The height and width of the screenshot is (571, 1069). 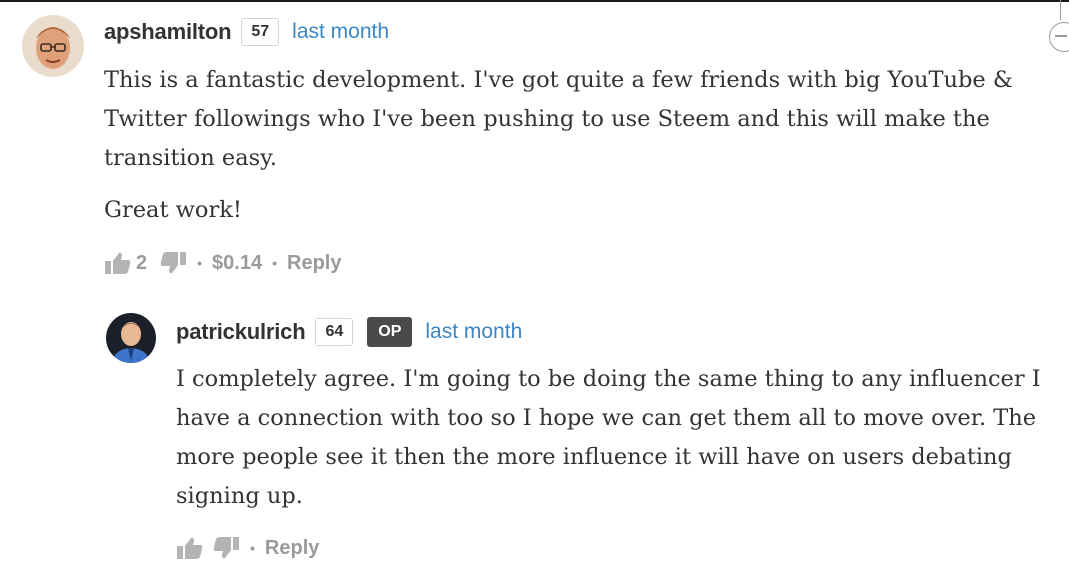 What do you see at coordinates (247, 548) in the screenshot?
I see `comment-footer: • Reply` at bounding box center [247, 548].